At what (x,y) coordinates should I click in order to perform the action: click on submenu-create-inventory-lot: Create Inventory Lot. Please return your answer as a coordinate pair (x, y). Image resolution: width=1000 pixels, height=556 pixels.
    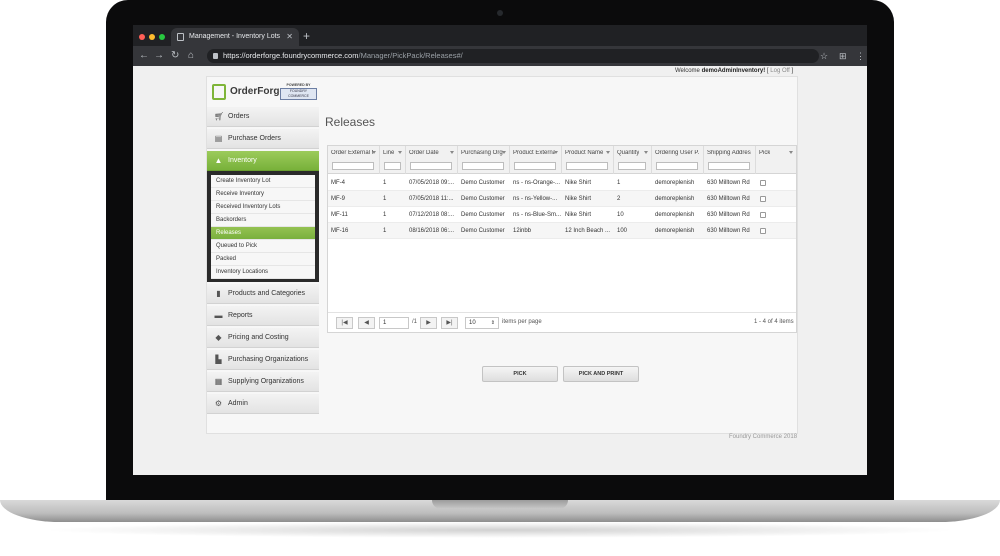
    Looking at the image, I should click on (263, 181).